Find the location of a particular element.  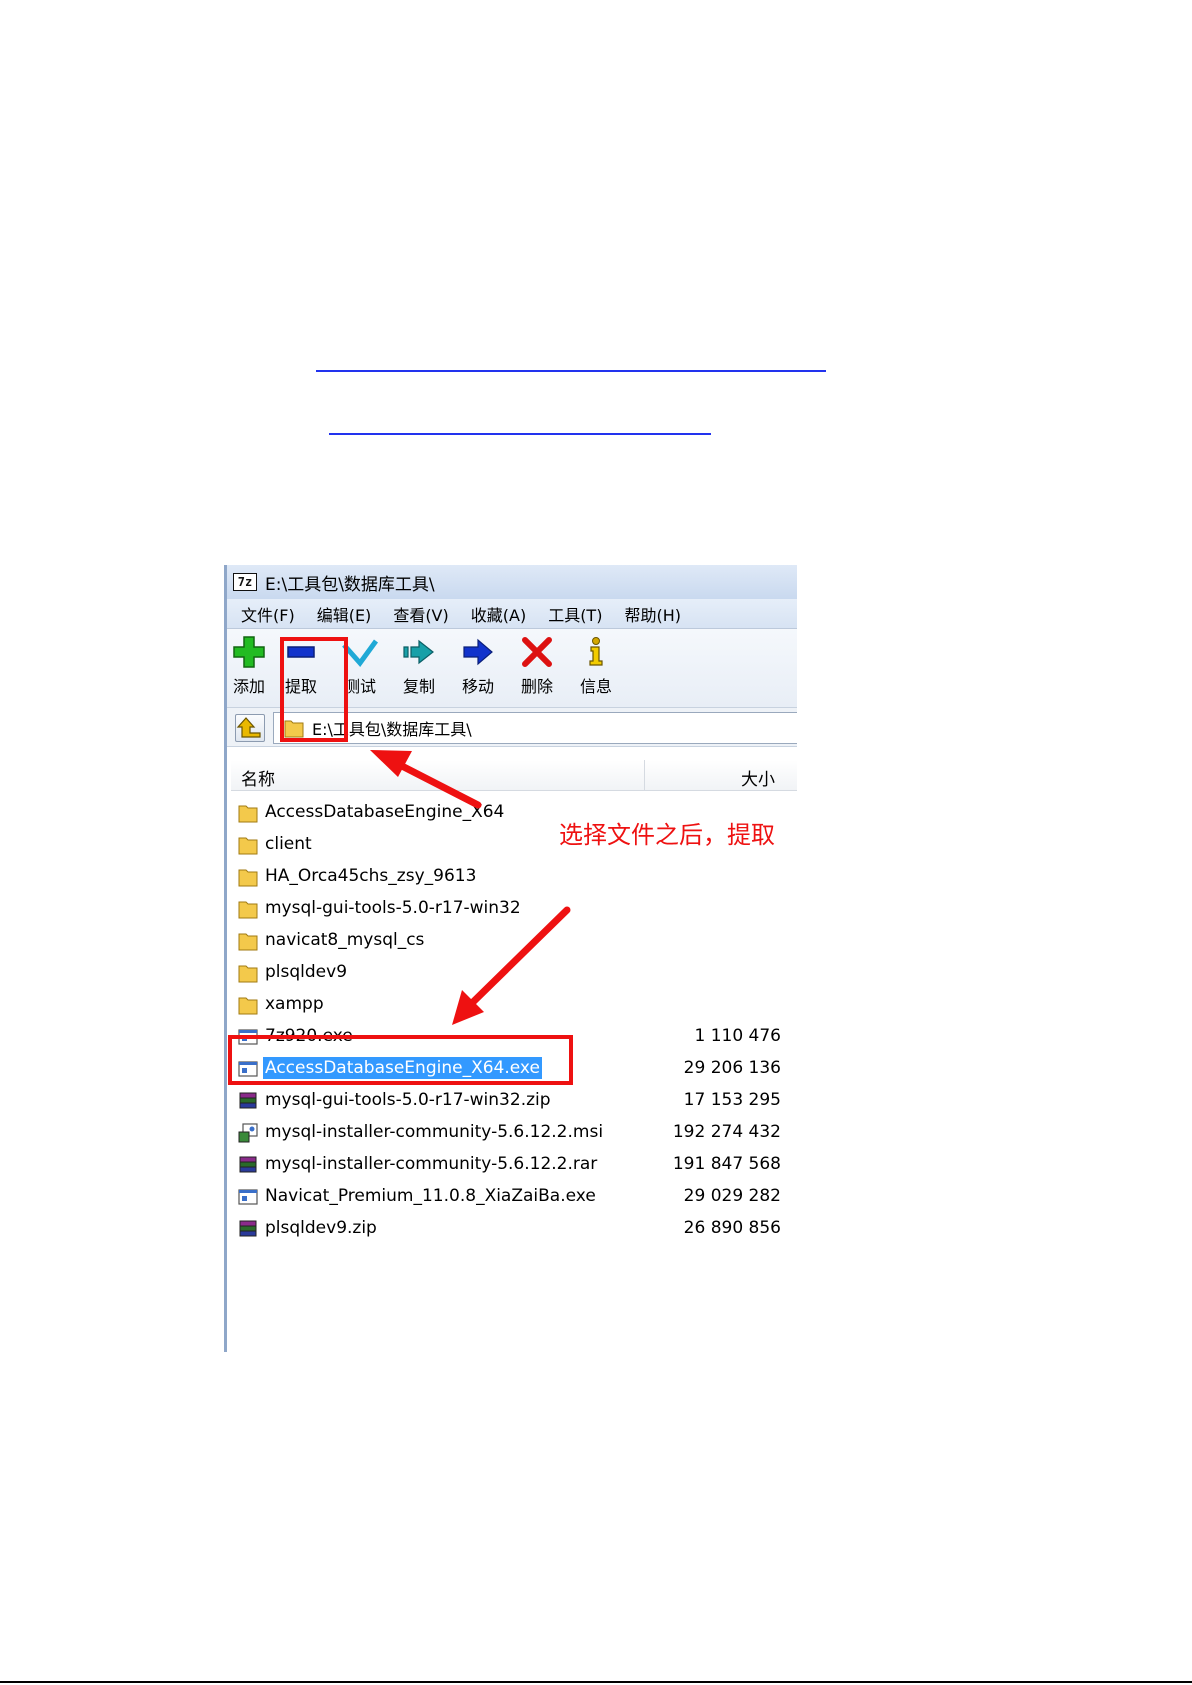

annotation-text: 选择文件之后，提取 is located at coordinates (667, 835).